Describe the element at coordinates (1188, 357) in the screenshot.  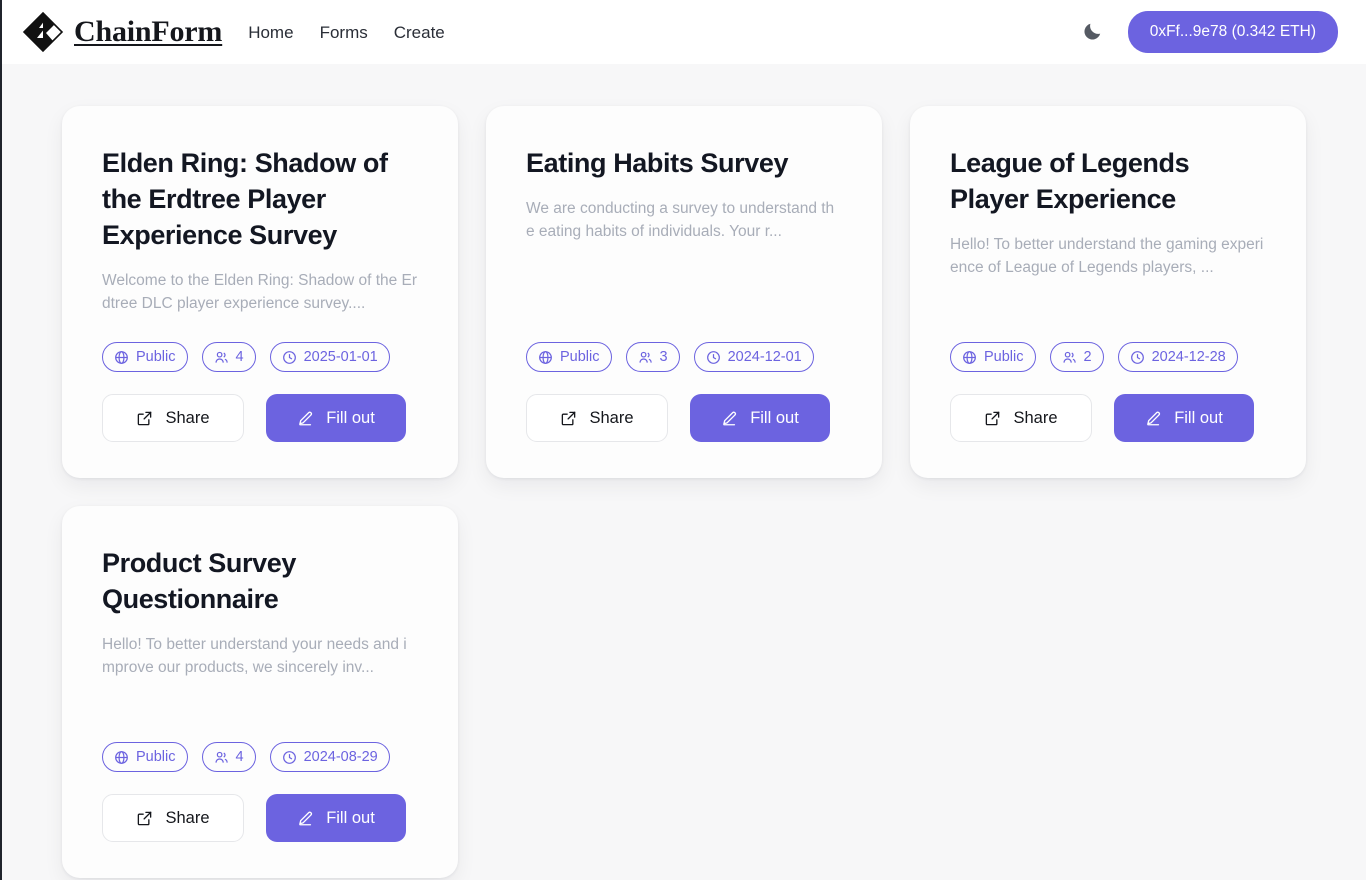
I see `date-label: 2024-12-28` at that location.